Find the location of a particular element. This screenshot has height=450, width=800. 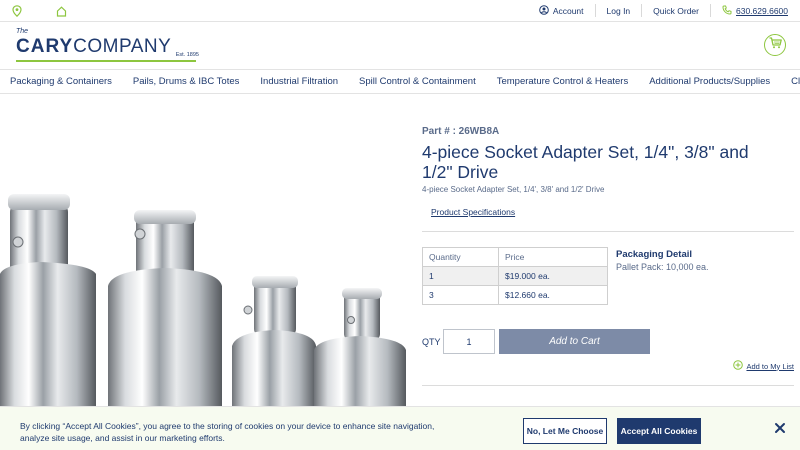

nav-clearance: Clearance is located at coordinates (795, 81).